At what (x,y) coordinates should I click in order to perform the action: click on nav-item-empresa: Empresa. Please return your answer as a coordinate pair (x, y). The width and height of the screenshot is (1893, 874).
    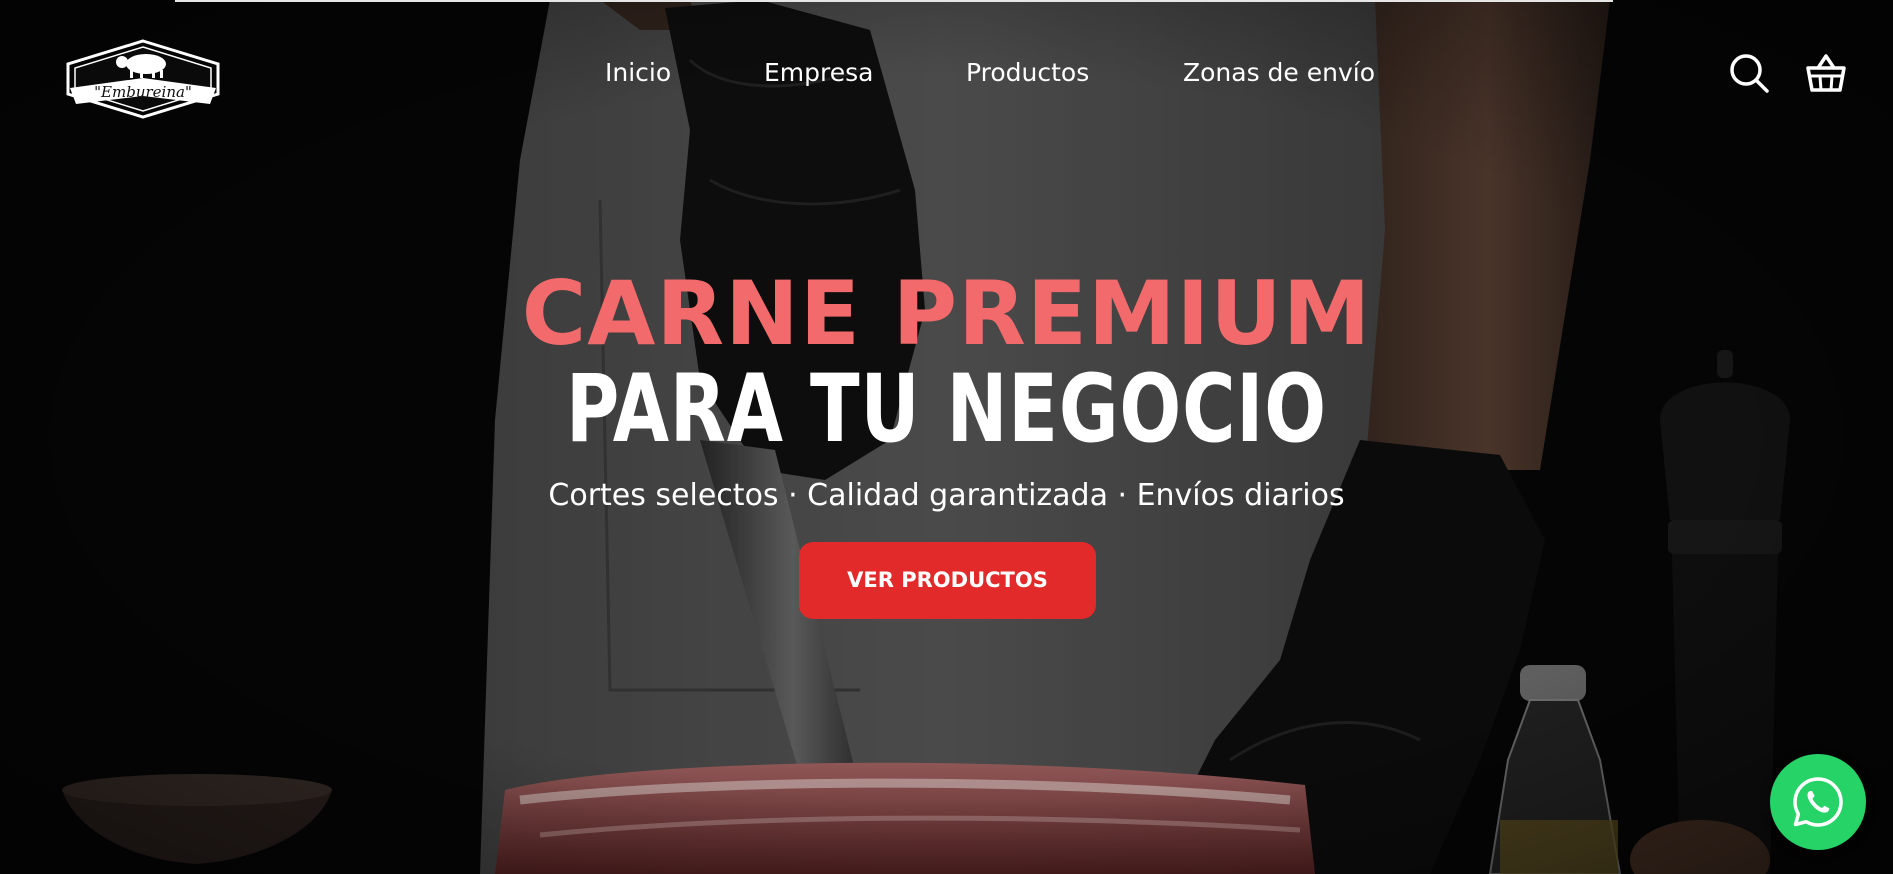
    Looking at the image, I should click on (818, 73).